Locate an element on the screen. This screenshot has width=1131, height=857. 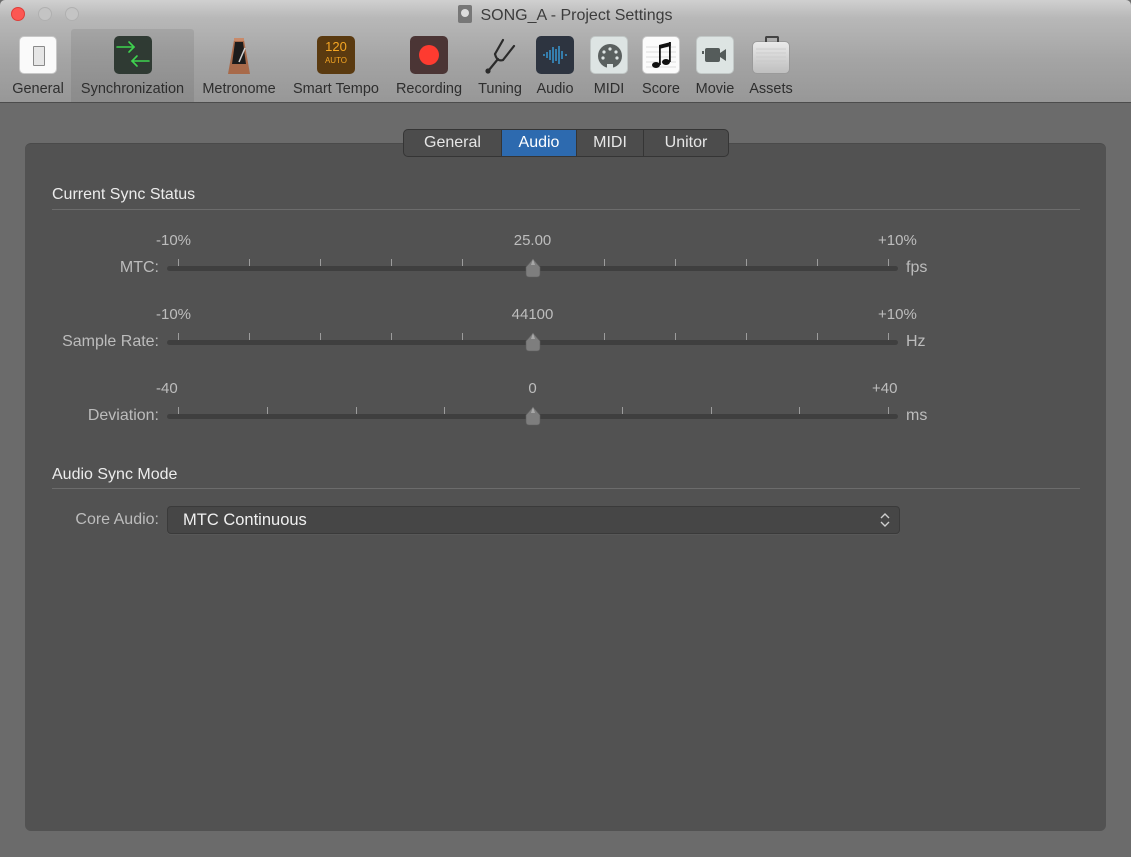
toolbar-item-tuning: Tuning is located at coordinates (500, 65).